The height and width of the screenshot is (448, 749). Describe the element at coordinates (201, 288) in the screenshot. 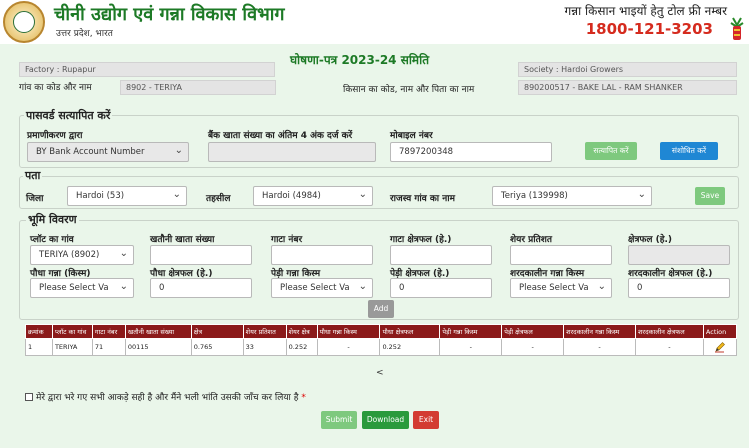

I see `plant-area-input: 0` at that location.